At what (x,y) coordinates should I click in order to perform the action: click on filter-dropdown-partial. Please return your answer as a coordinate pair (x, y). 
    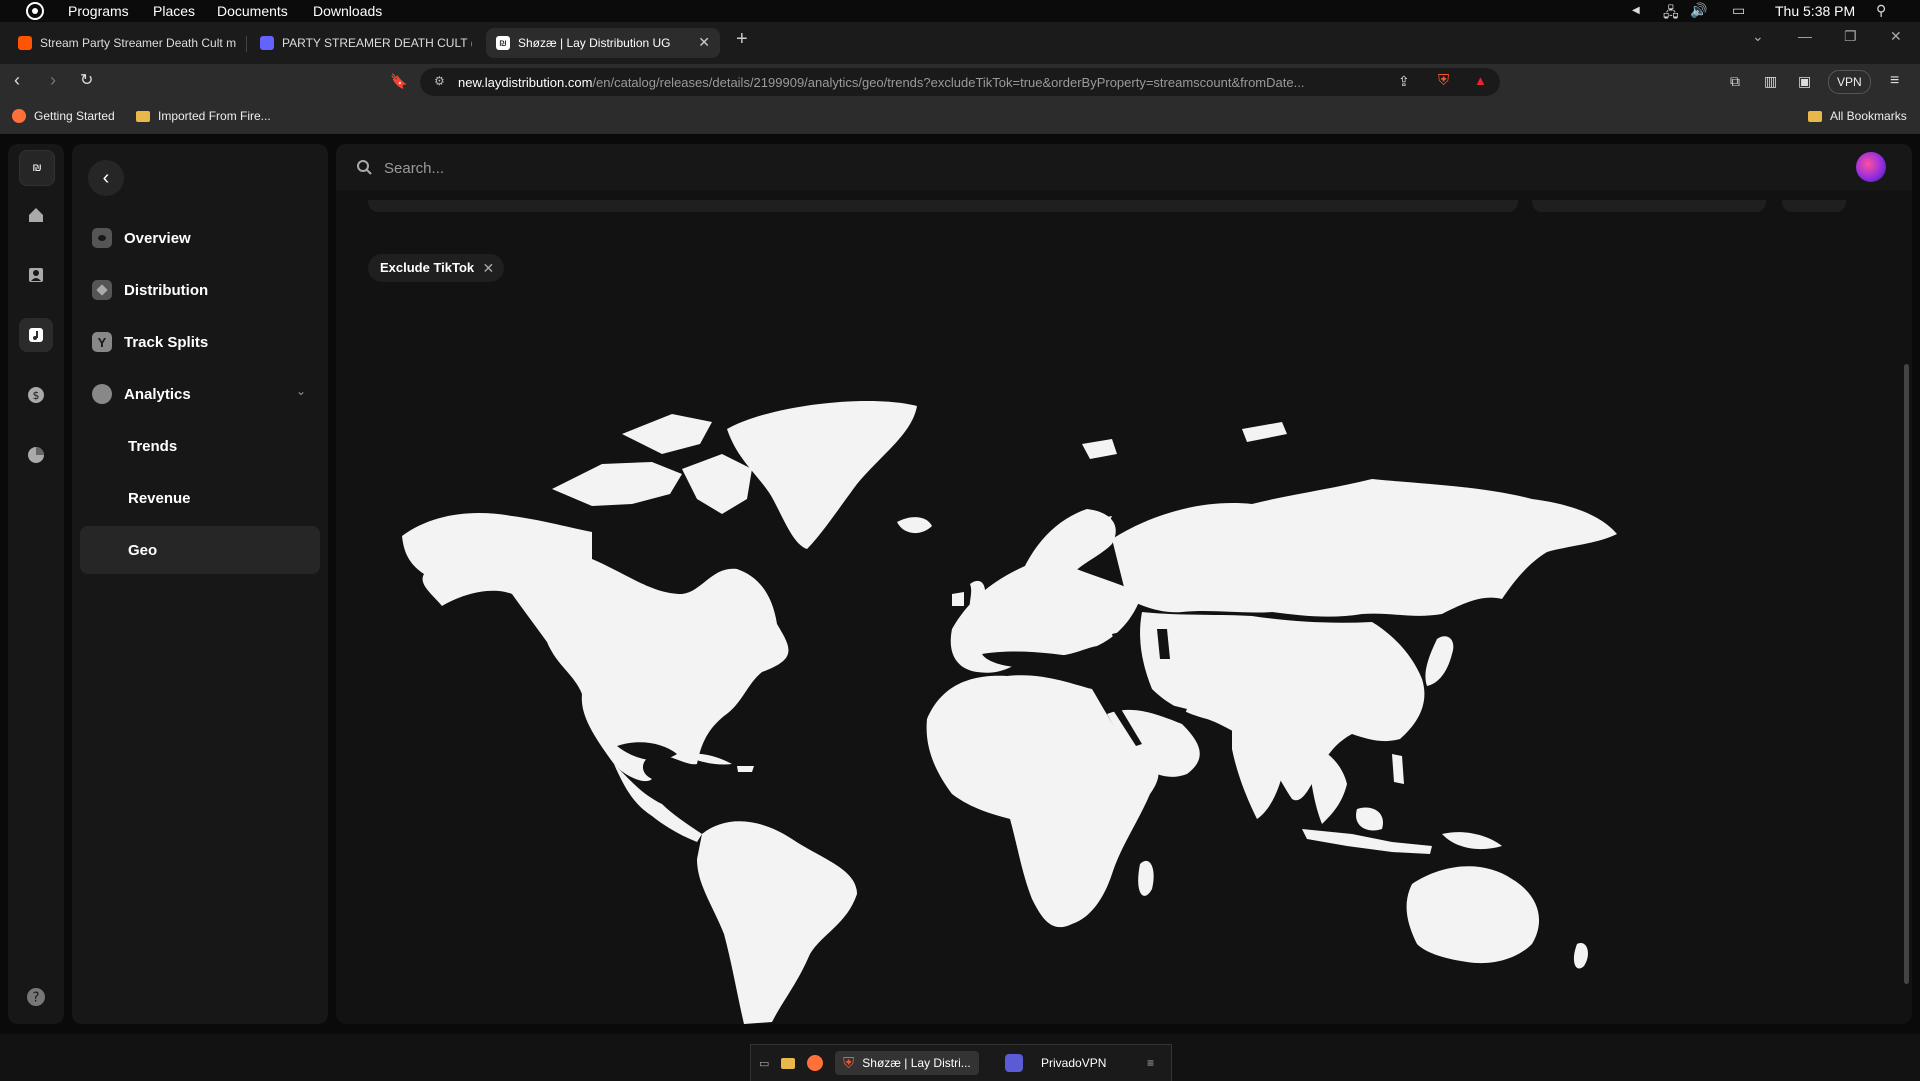
    Looking at the image, I should click on (943, 206).